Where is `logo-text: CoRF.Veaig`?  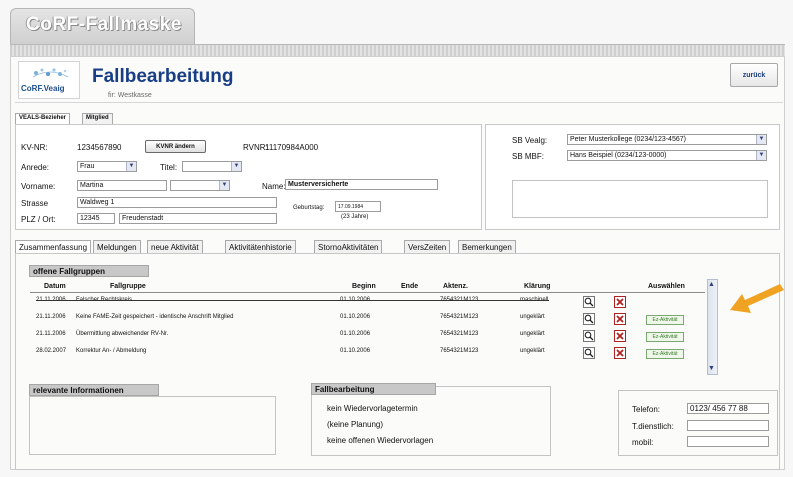 logo-text: CoRF.Veaig is located at coordinates (43, 88).